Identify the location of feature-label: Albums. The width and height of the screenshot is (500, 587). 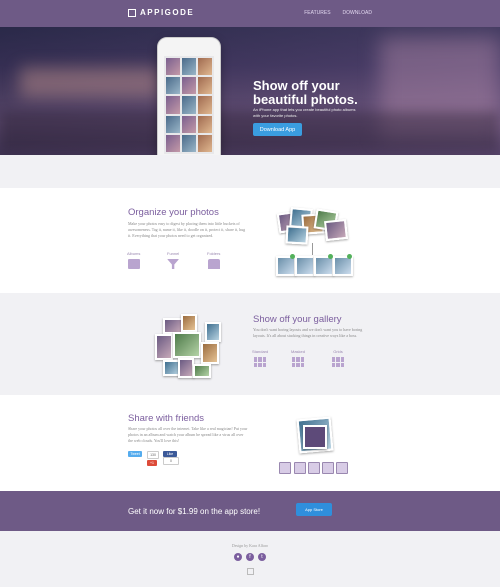
(134, 253).